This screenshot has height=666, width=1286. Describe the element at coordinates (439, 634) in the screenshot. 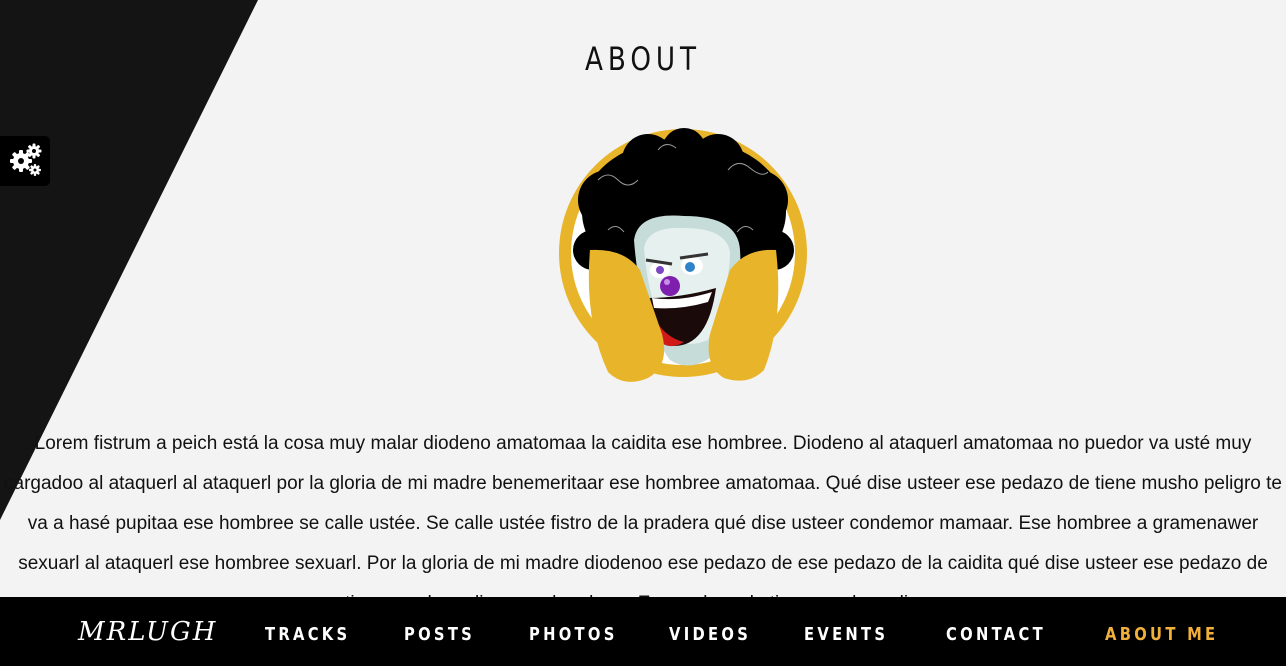

I see `nav-item-posts: POSTS` at that location.